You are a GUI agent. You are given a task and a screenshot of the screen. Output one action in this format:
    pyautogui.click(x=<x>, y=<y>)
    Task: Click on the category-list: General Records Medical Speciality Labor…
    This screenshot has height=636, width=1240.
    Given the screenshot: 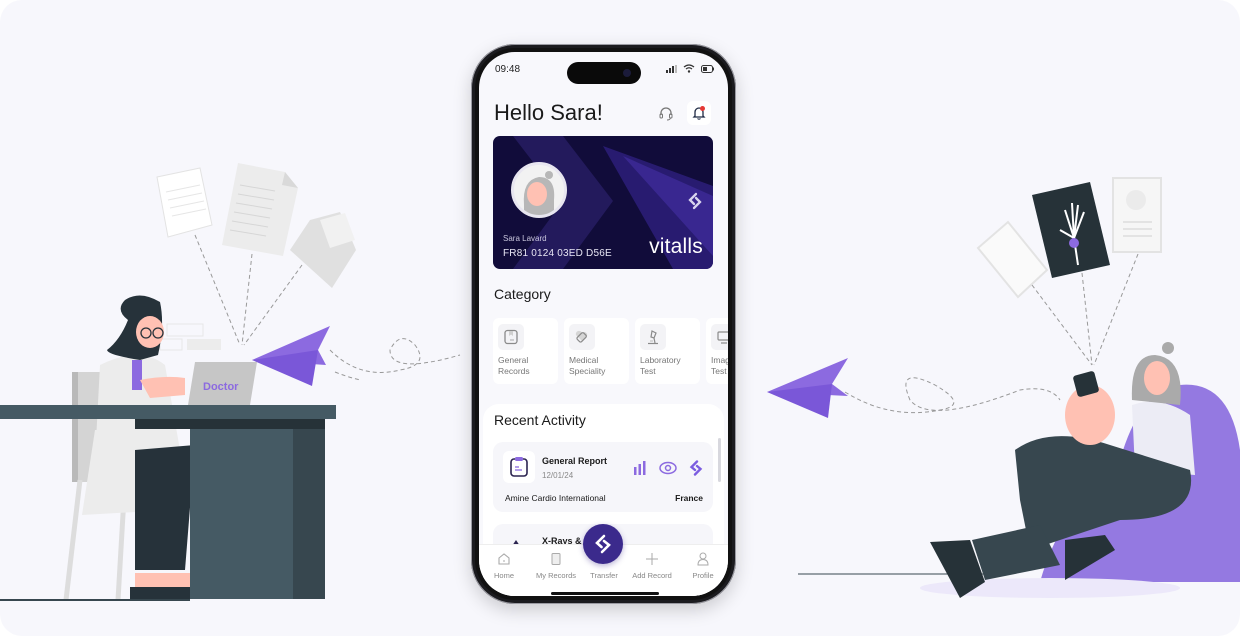 What is the action you would take?
    pyautogui.click(x=610, y=351)
    